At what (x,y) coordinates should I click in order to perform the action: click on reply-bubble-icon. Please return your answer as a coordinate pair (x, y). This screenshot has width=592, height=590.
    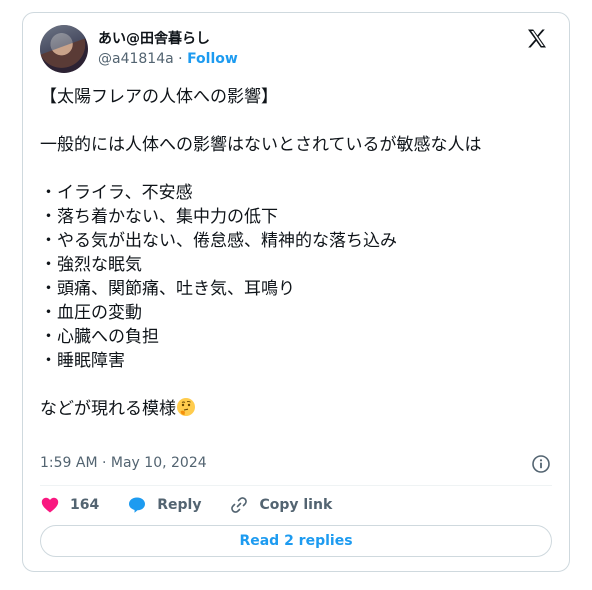
    Looking at the image, I should click on (137, 505).